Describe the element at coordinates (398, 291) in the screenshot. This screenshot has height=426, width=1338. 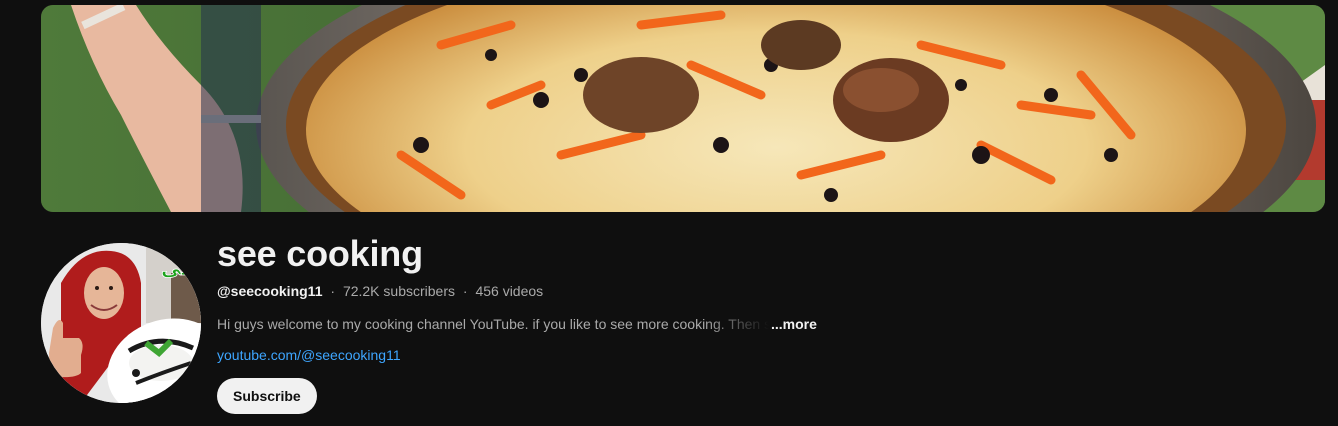
I see `subscriber-count: 72.2K subscribers` at that location.